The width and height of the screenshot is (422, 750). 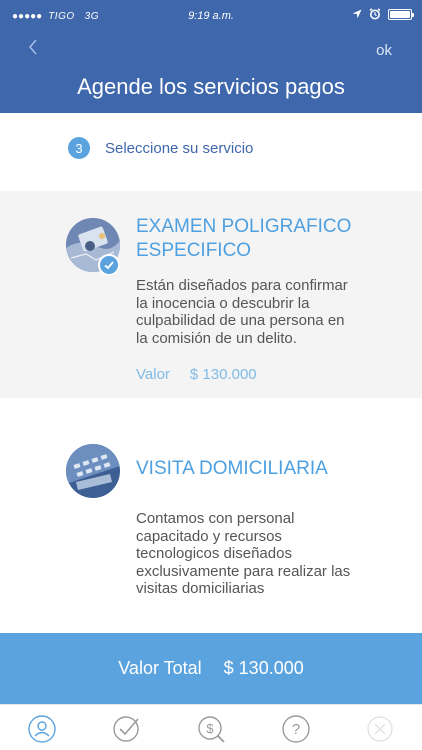 I want to click on description-line: la inocencia o descubrir la, so click(x=223, y=303).